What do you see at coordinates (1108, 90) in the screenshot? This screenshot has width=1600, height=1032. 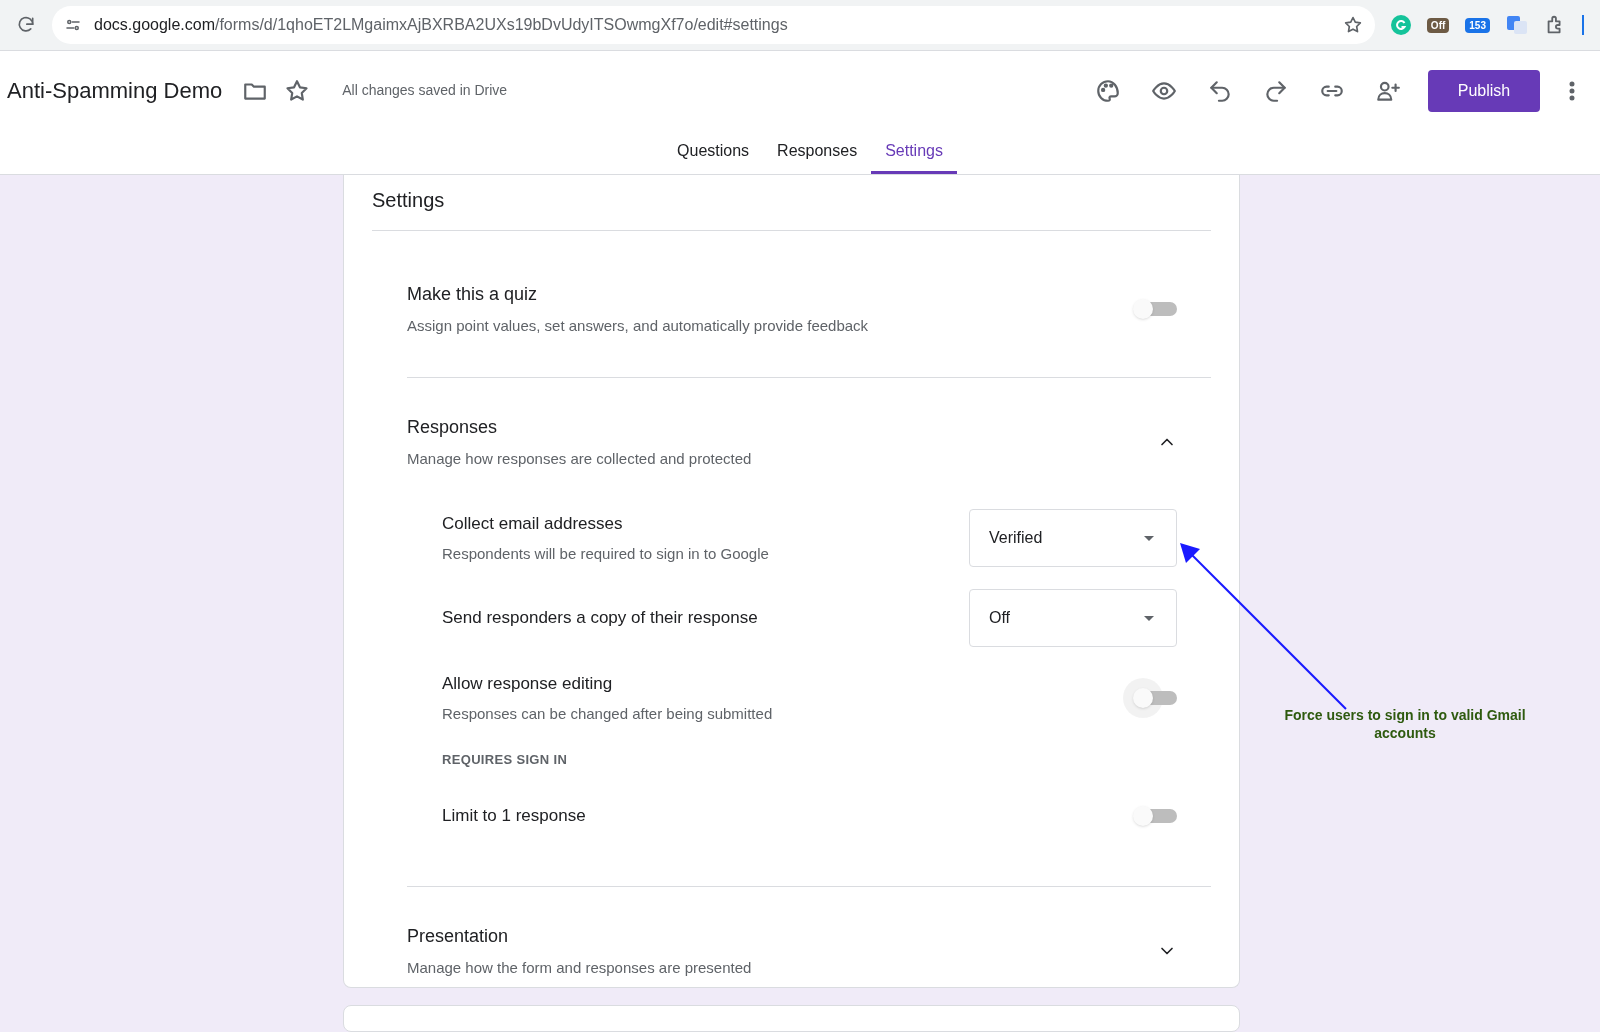 I see `palette-icon` at bounding box center [1108, 90].